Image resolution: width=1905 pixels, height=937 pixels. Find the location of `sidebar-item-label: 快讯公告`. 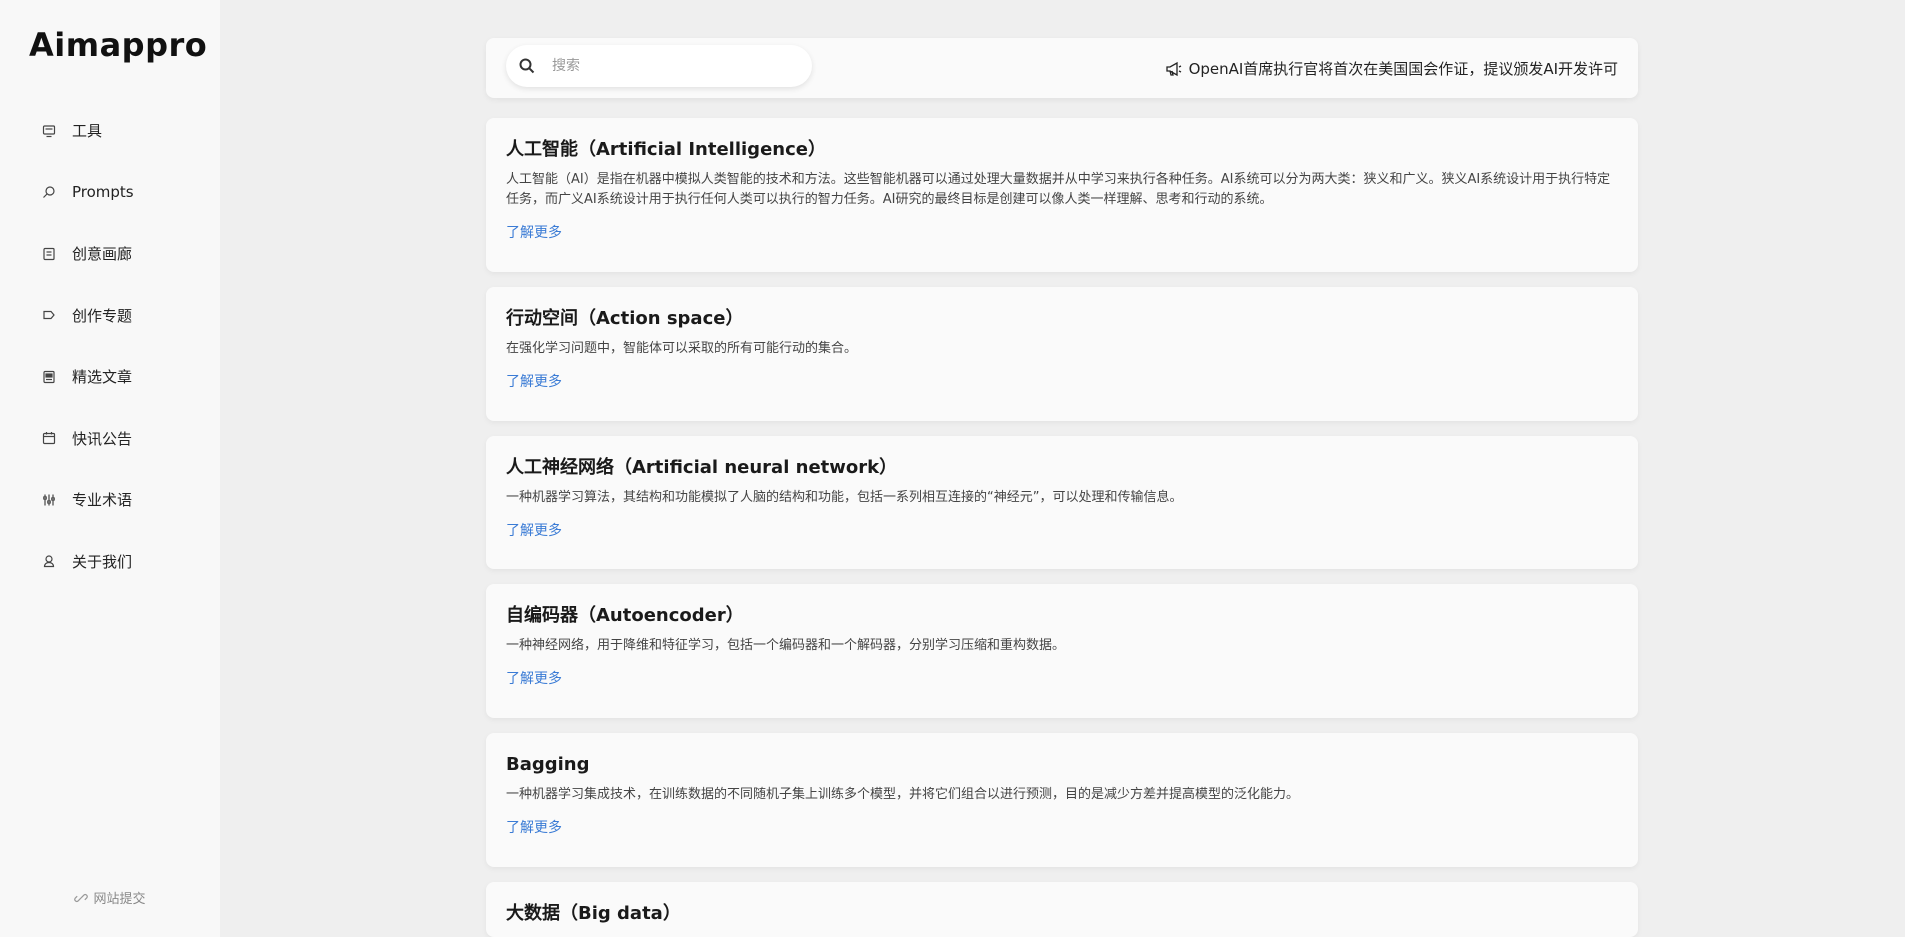

sidebar-item-label: 快讯公告 is located at coordinates (102, 438).